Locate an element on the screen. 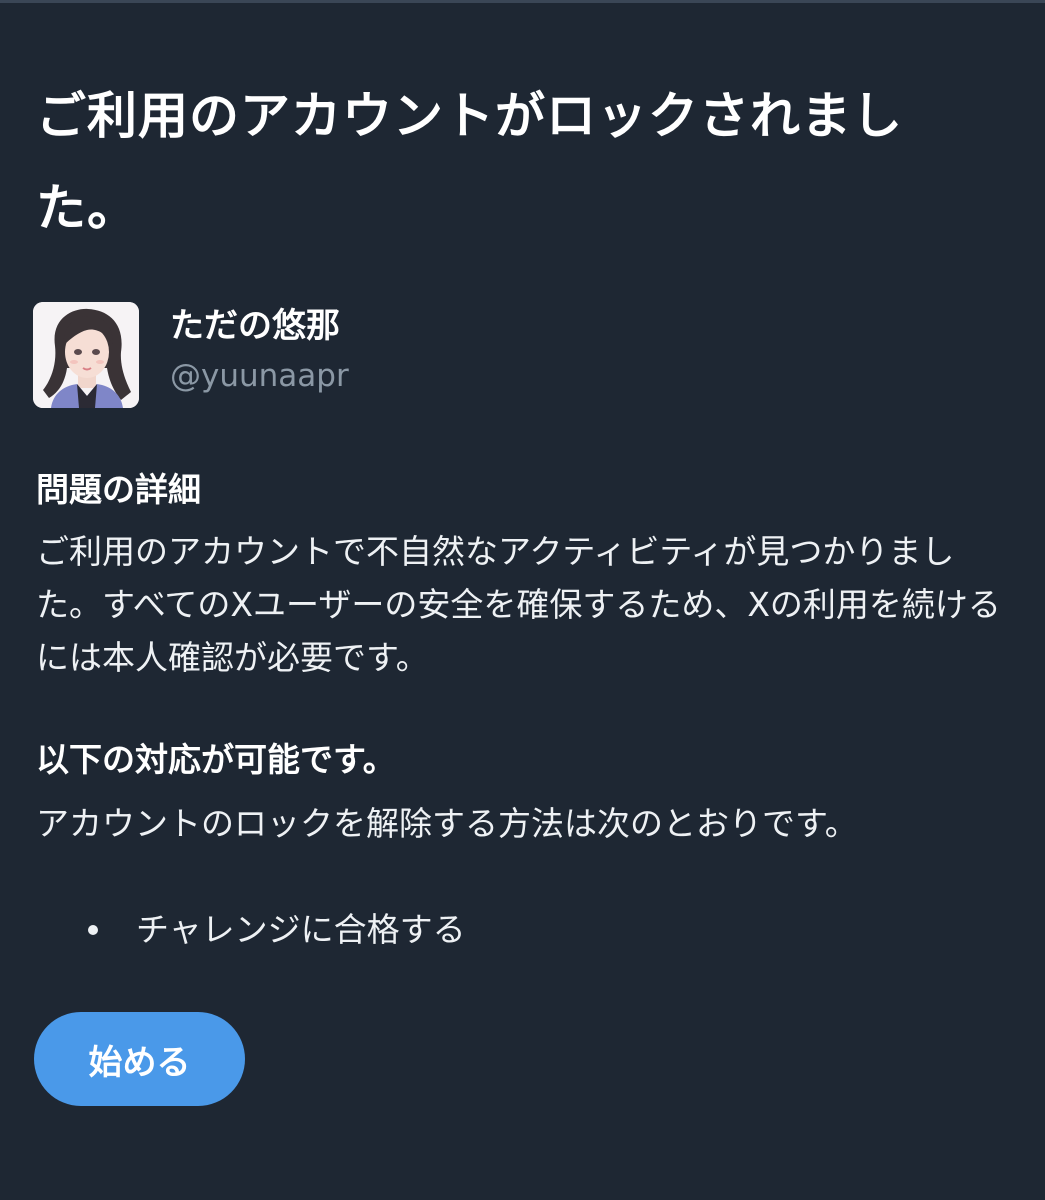 The width and height of the screenshot is (1045, 1200). account-profile: ただの悠那 @yuunaapr is located at coordinates (191, 357).